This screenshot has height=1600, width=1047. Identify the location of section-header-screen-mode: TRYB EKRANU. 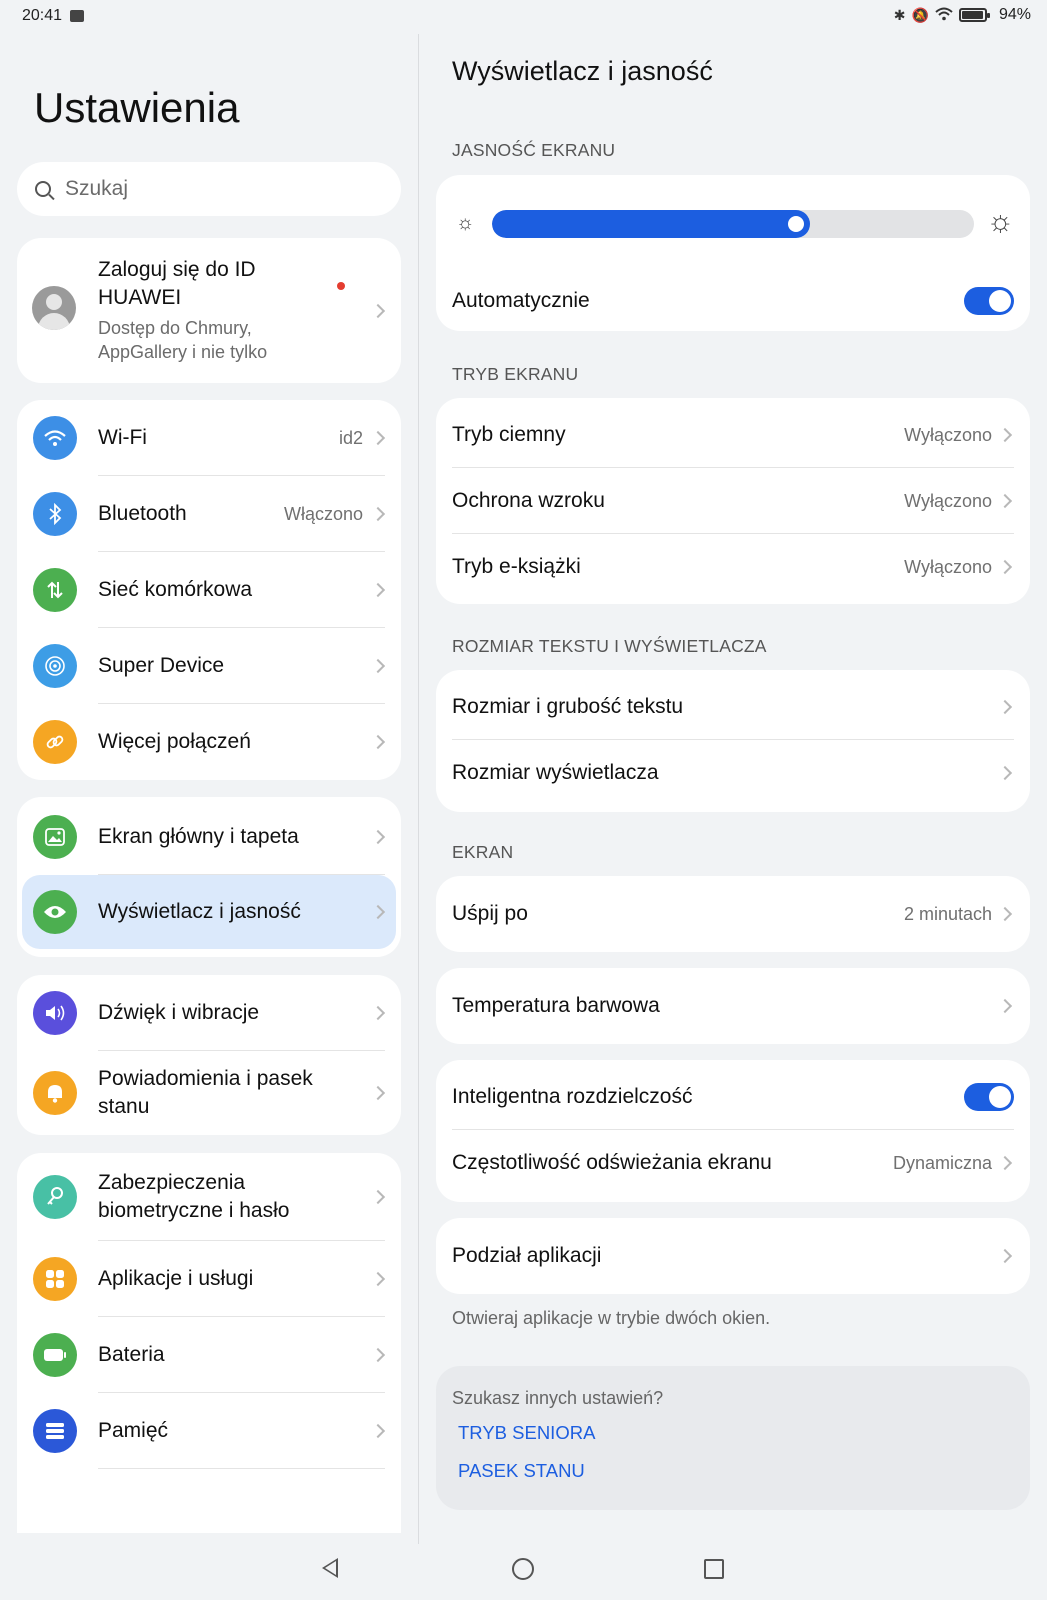
(515, 374).